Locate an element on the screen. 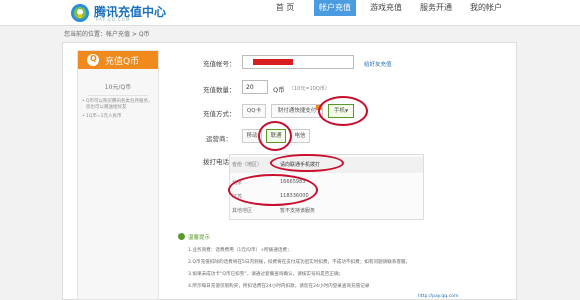  operator-telecom: 电信 is located at coordinates (300, 136).